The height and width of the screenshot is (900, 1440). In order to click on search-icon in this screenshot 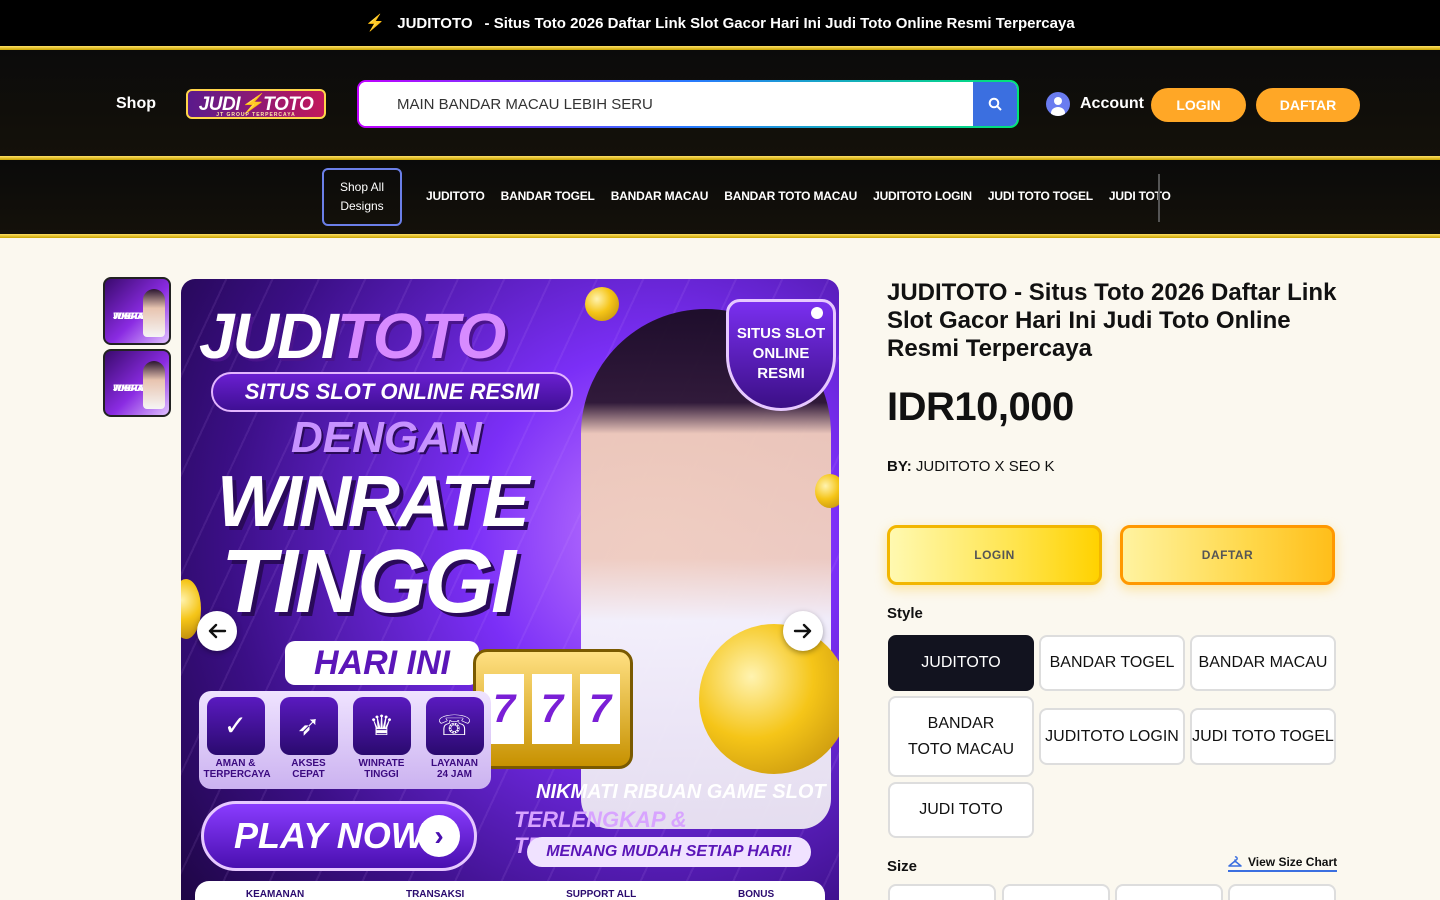, I will do `click(995, 104)`.